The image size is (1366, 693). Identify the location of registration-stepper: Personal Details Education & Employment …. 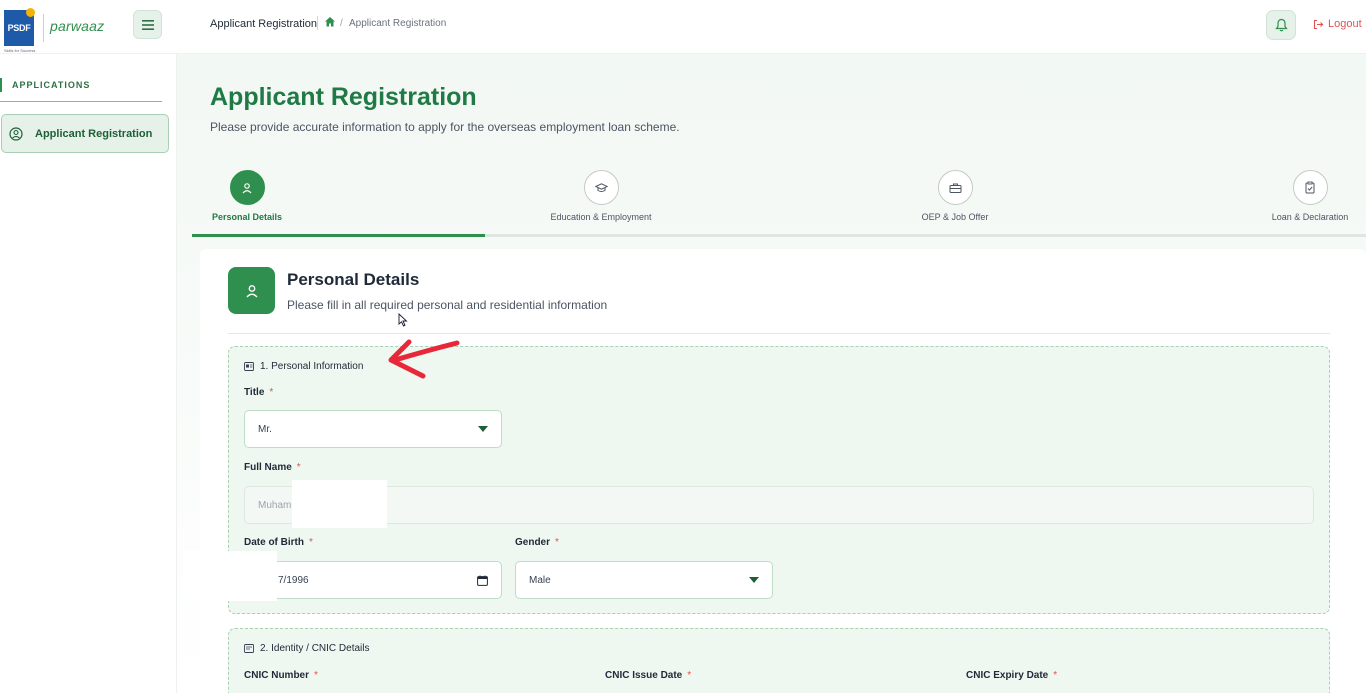
(779, 204).